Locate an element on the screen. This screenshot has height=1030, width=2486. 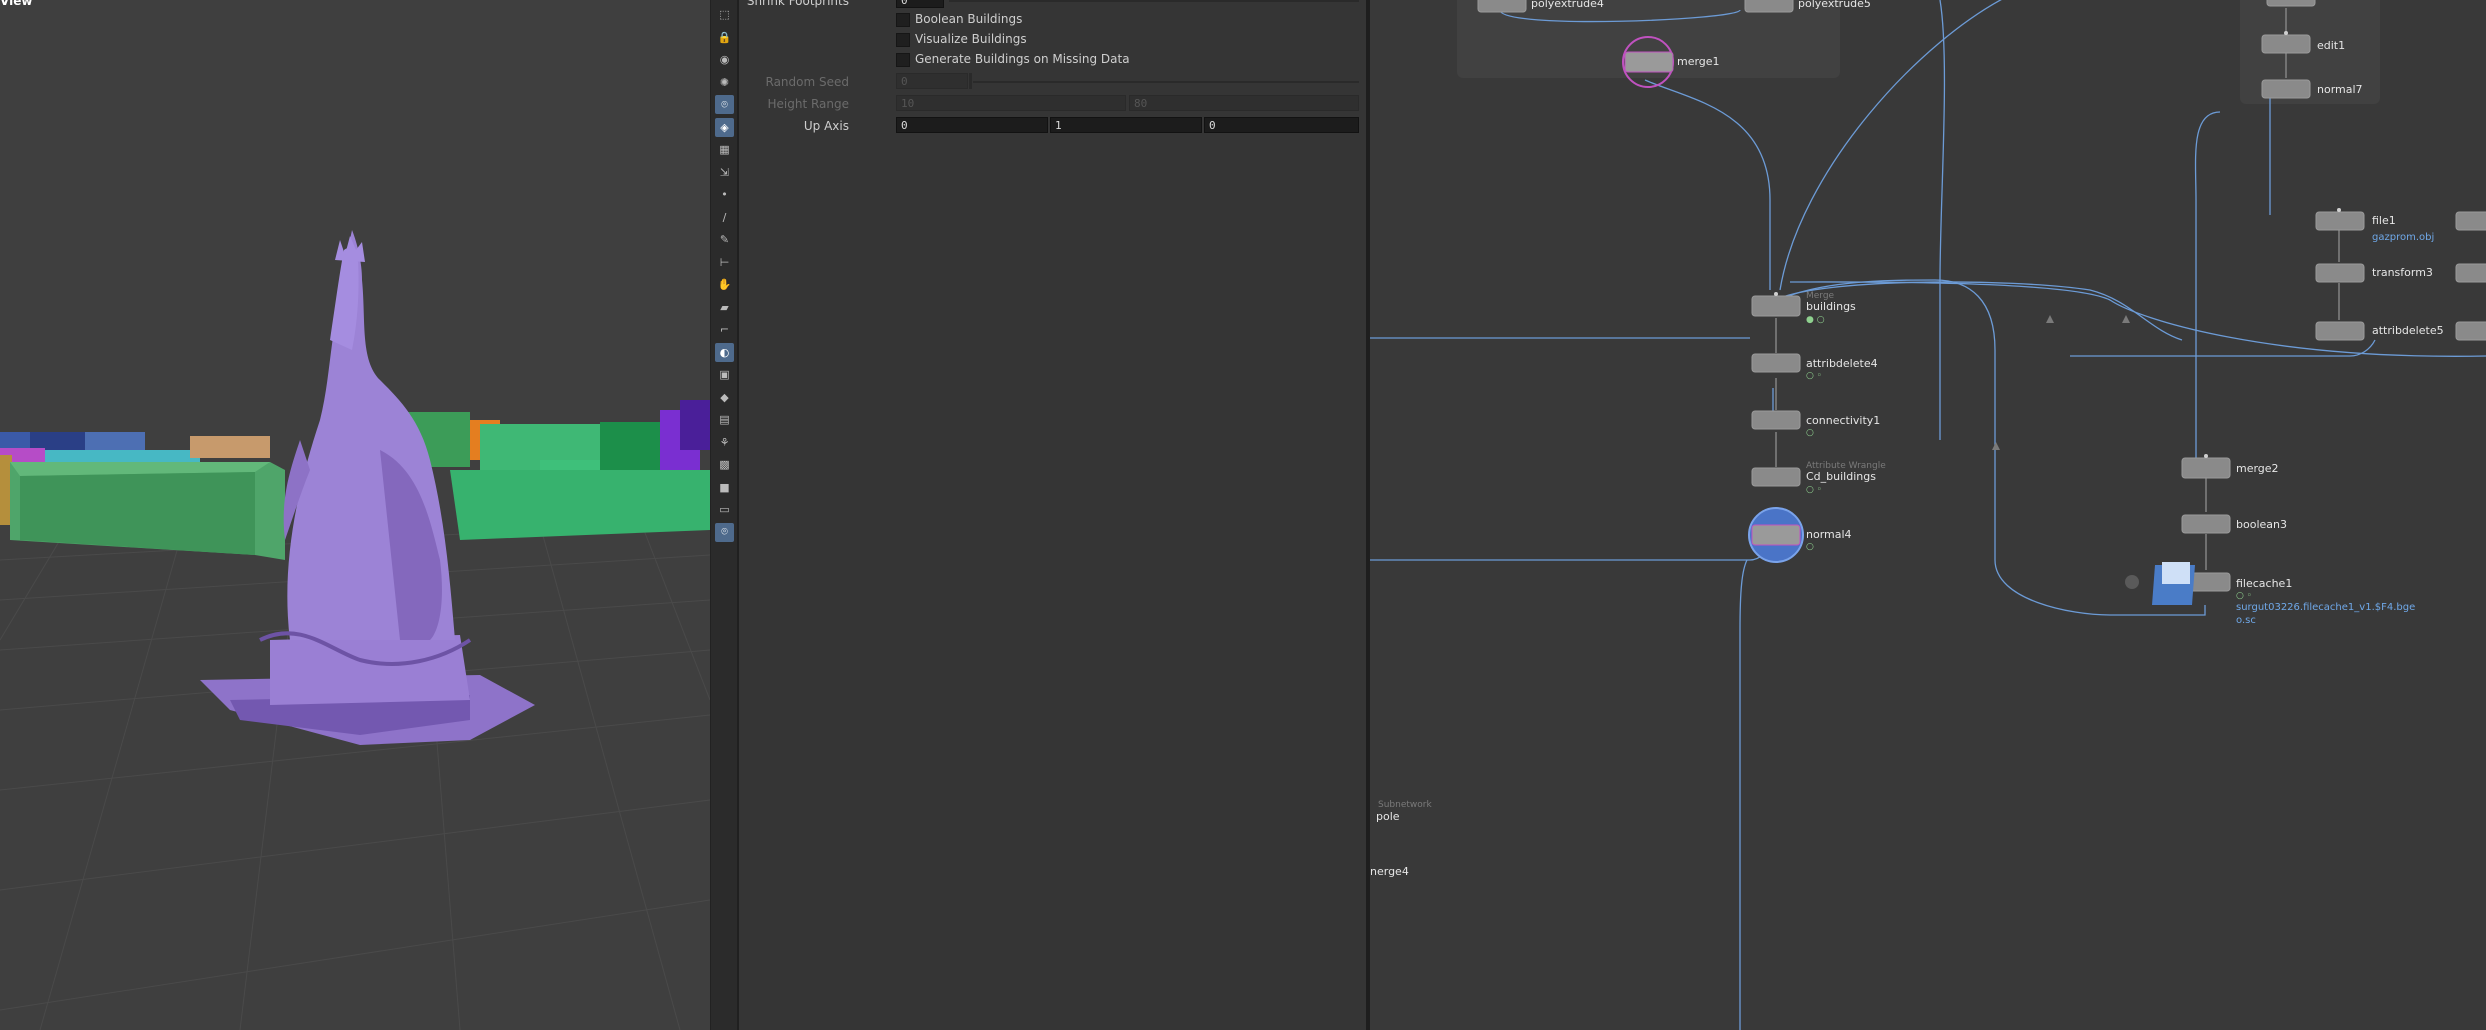
random-seed-row: Random Seed 0 is located at coordinates (1054, 82).